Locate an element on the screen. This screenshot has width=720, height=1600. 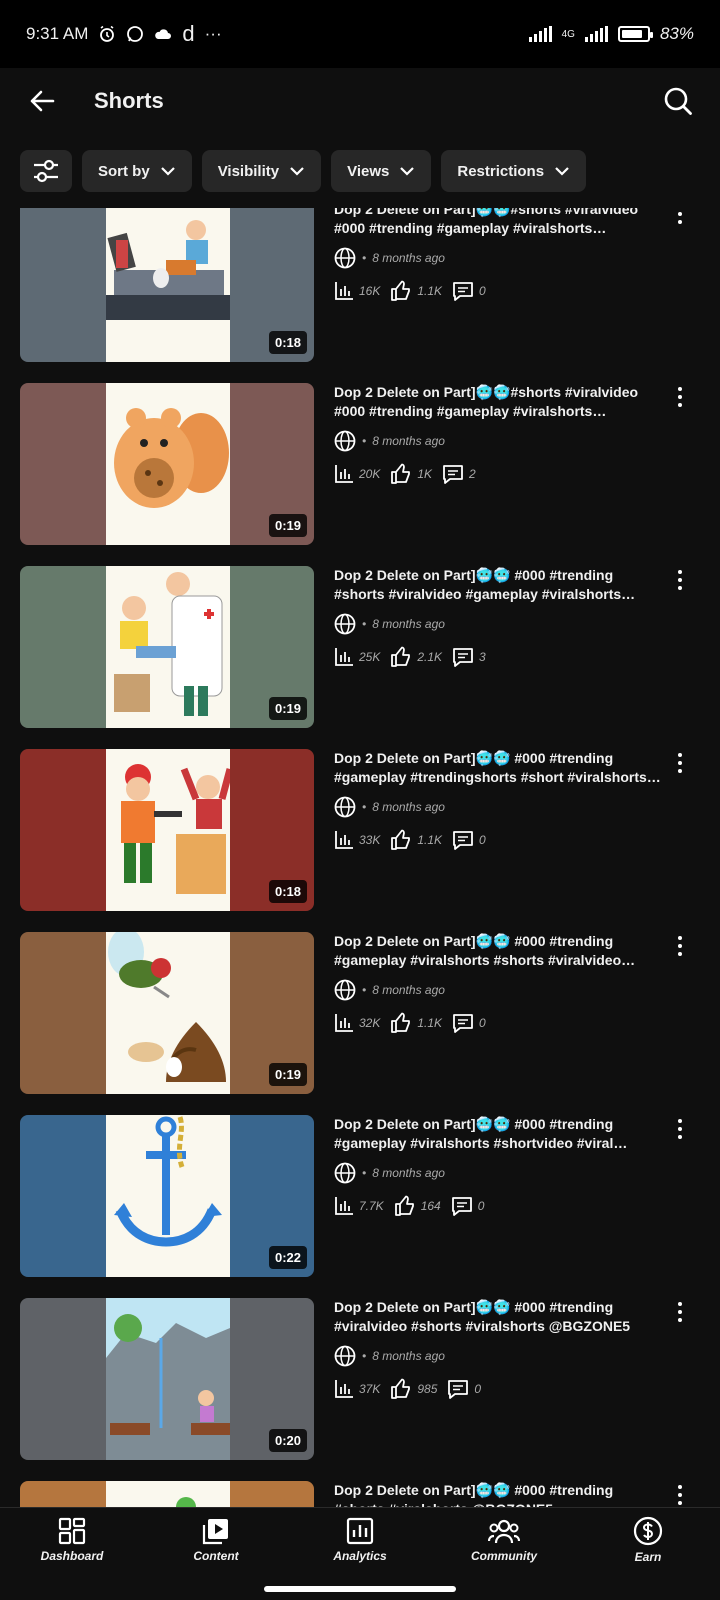
search-icon is located at coordinates (678, 101).